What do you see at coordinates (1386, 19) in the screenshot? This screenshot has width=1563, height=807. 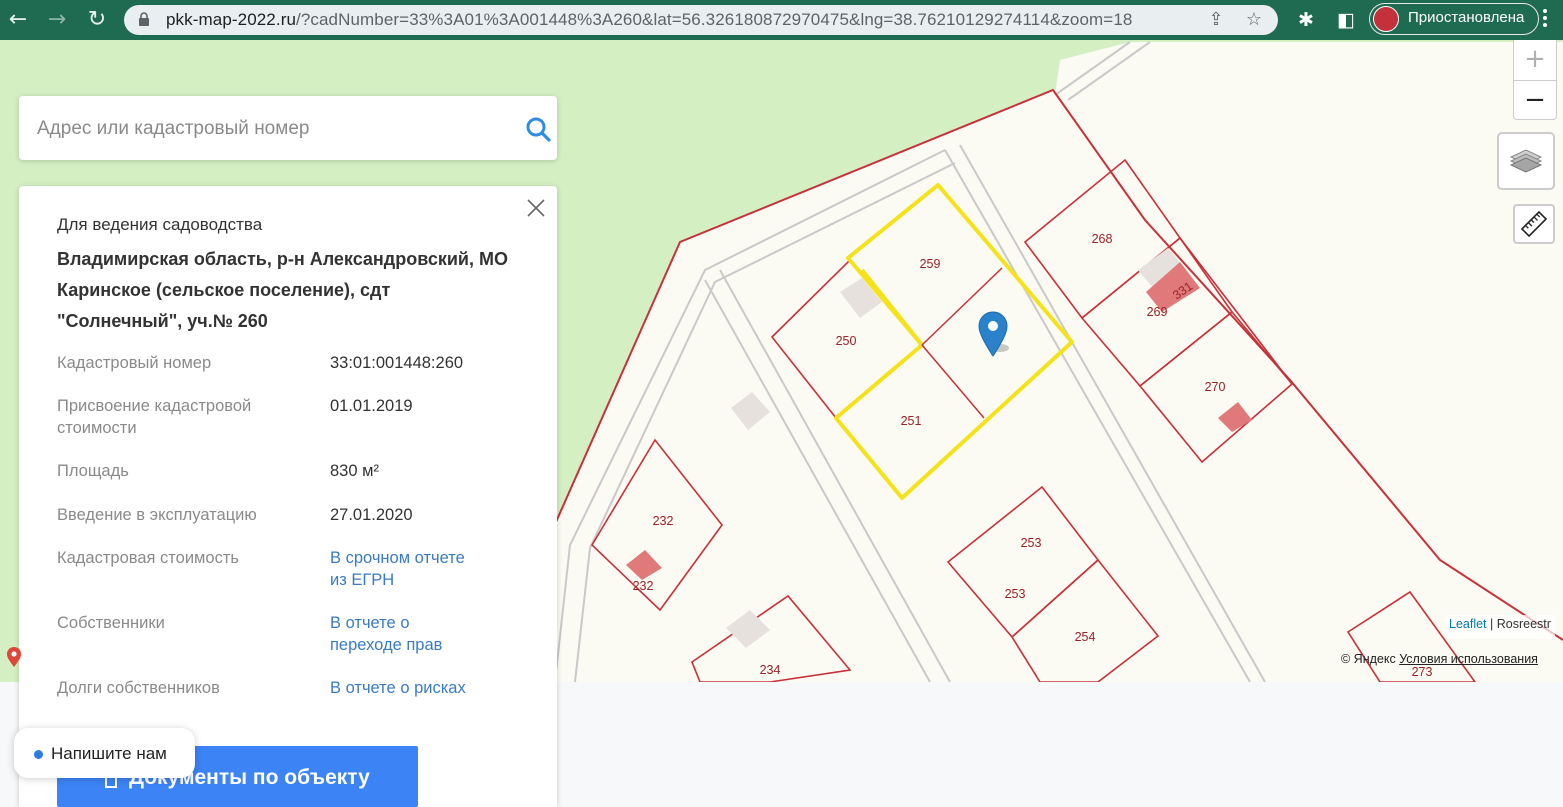 I see `avatar` at bounding box center [1386, 19].